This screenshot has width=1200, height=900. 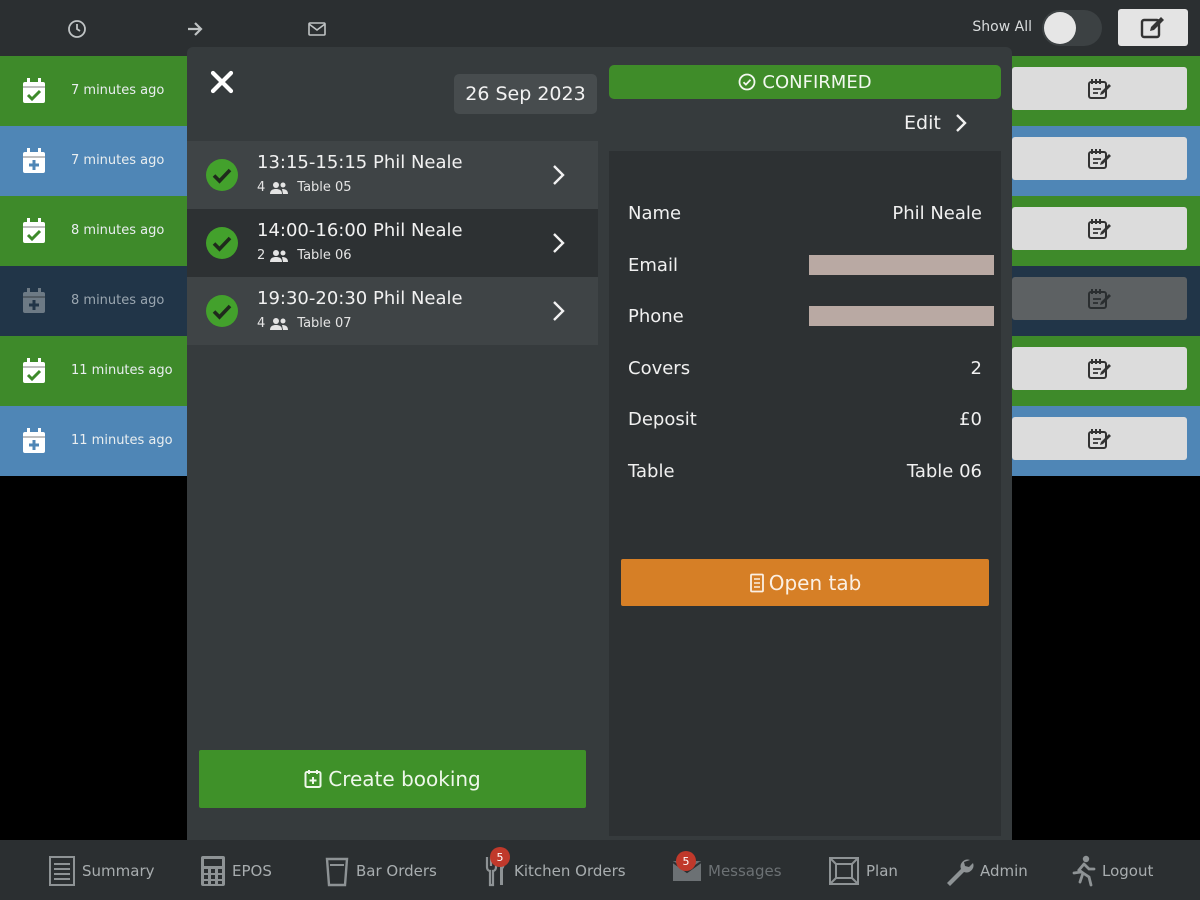 I want to click on nav-logout: Logout, so click(x=1111, y=871).